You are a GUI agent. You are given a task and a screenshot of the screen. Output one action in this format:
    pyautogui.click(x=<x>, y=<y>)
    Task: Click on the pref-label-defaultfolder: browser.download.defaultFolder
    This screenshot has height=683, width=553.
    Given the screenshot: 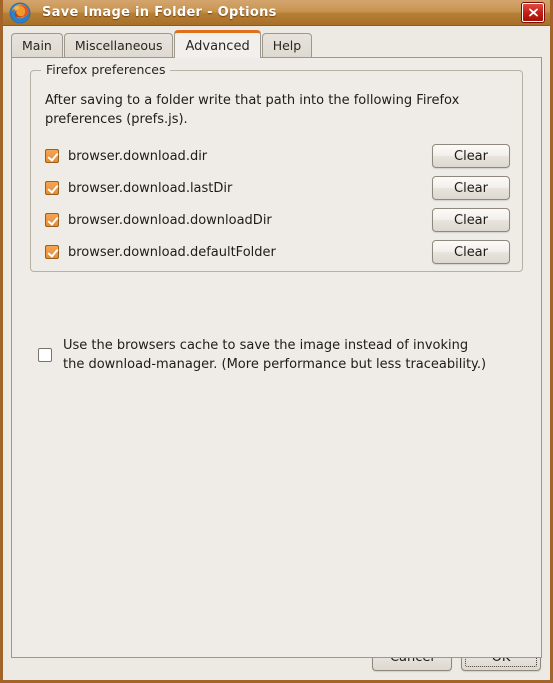 What is the action you would take?
    pyautogui.click(x=172, y=252)
    